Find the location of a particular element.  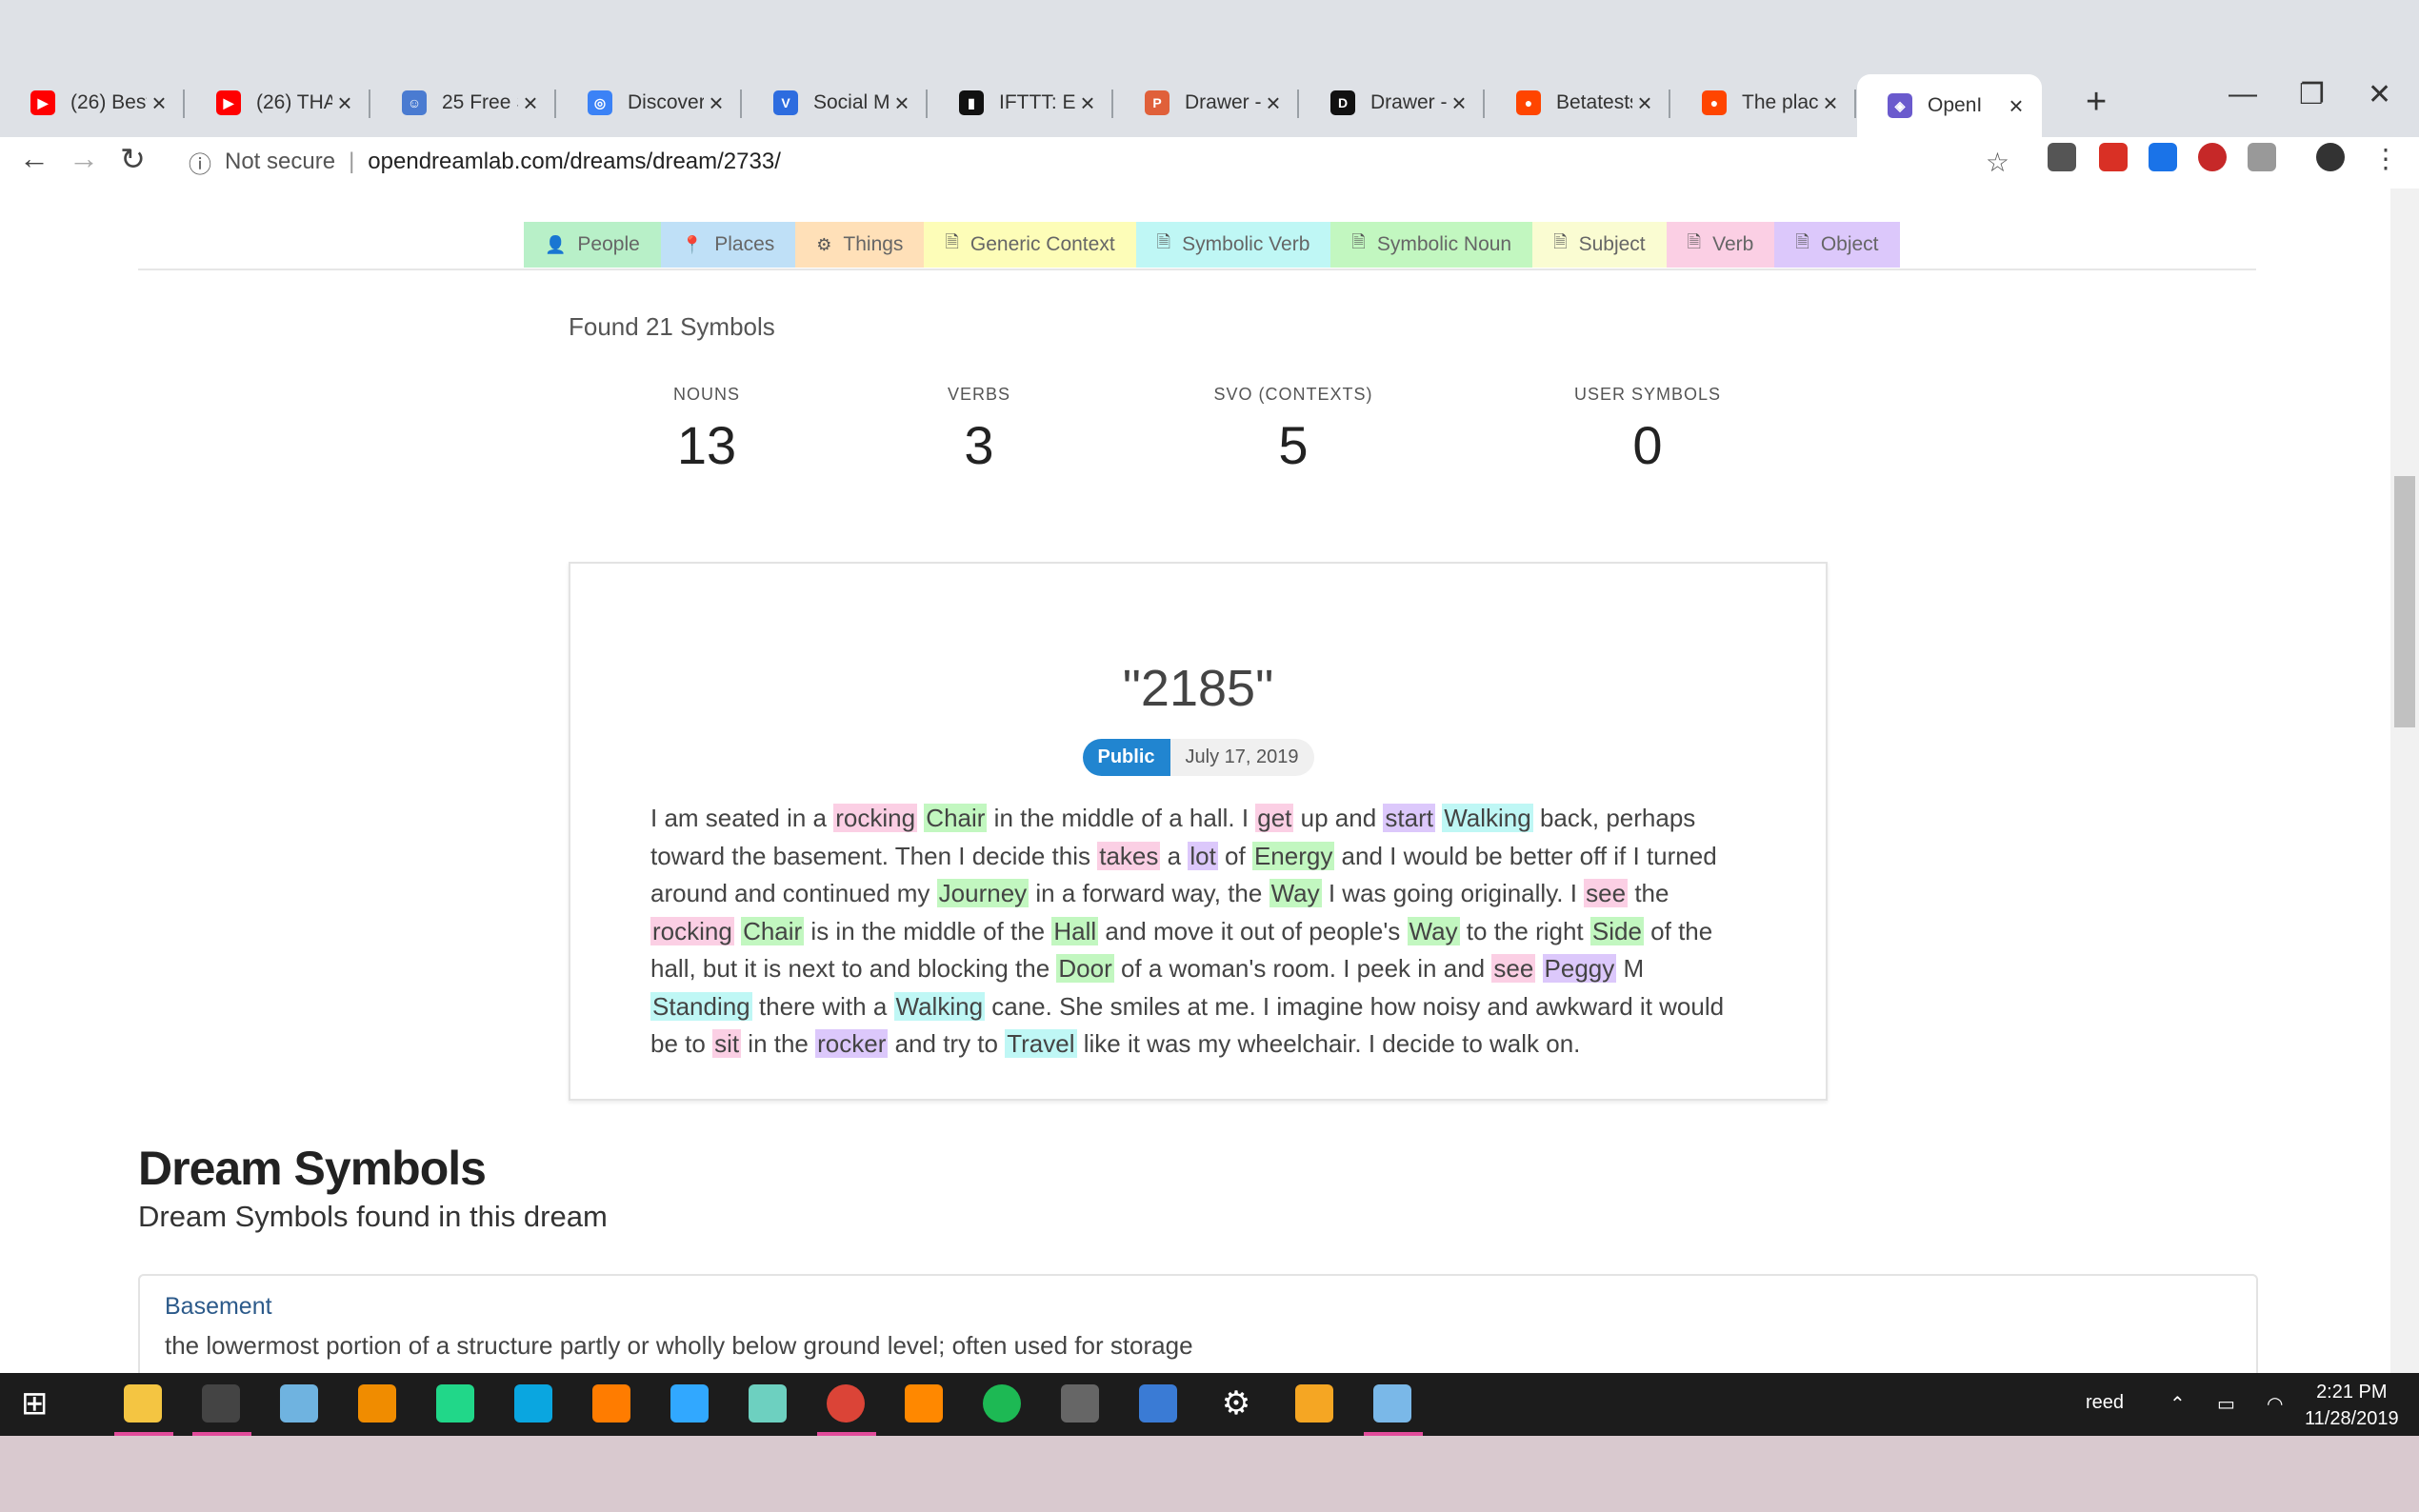

highlighted-symbol: get is located at coordinates (1274, 818).